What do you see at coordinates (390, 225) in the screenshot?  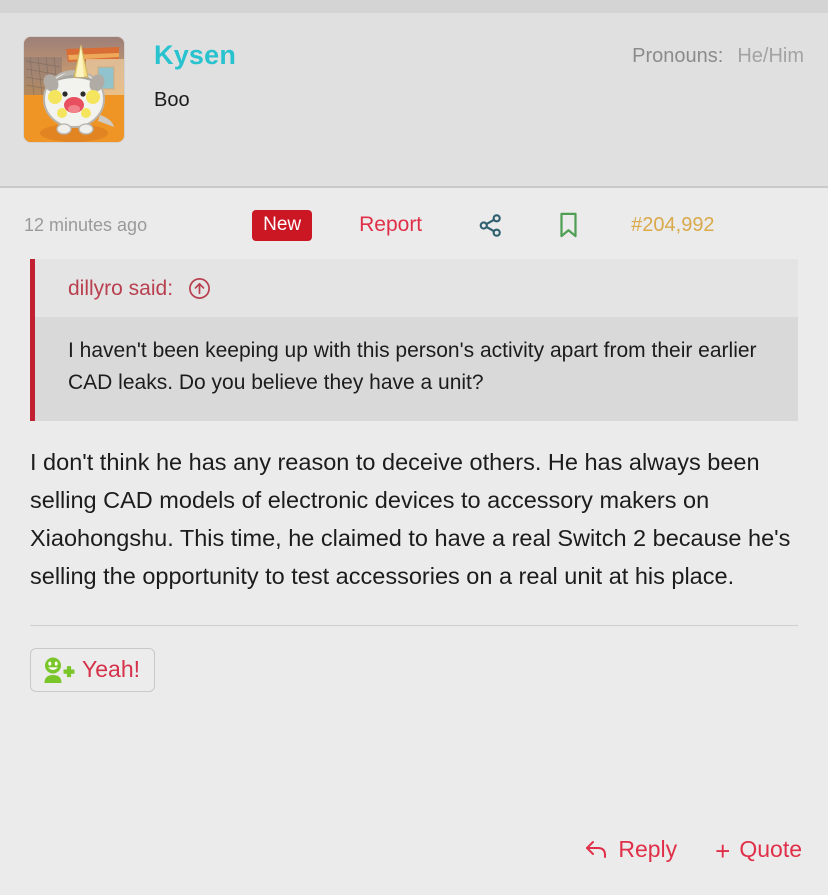 I see `report-button: Report` at bounding box center [390, 225].